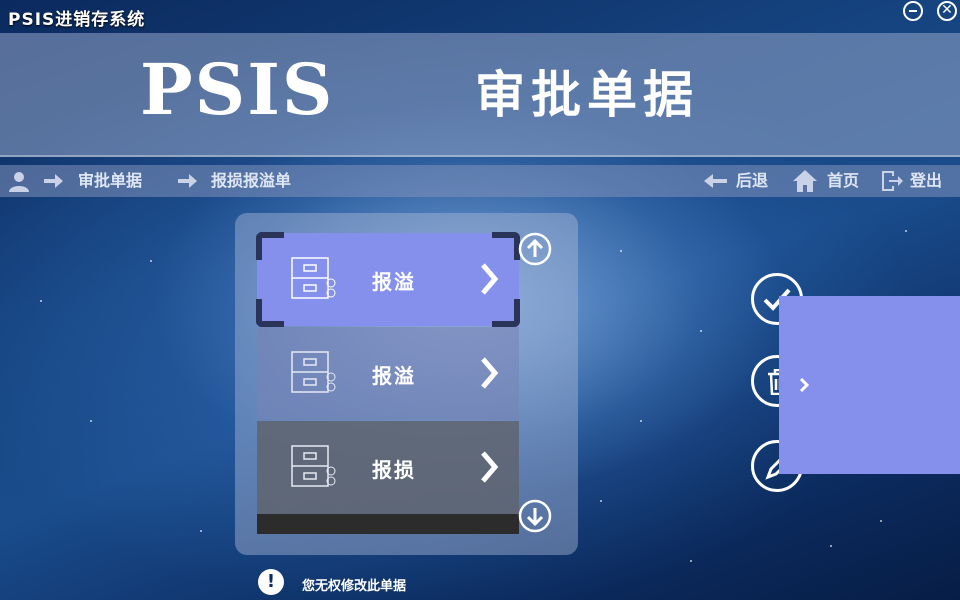 This screenshot has width=960, height=600. I want to click on home-button: 首页, so click(843, 181).